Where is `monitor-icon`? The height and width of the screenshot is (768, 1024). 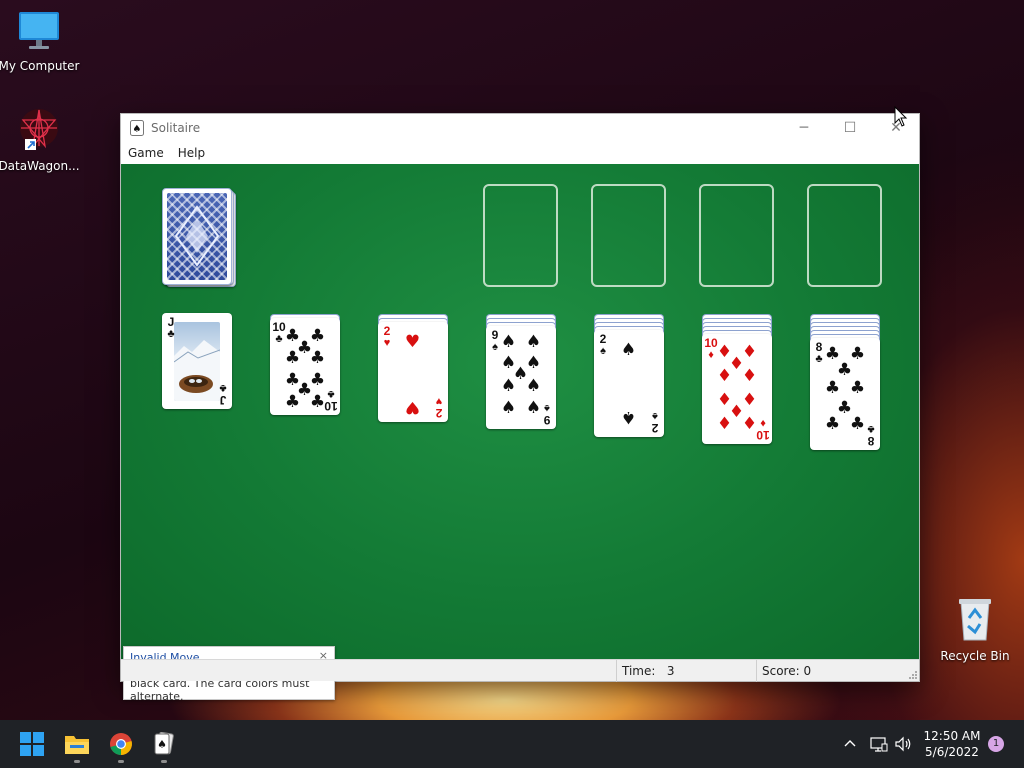 monitor-icon is located at coordinates (39, 30).